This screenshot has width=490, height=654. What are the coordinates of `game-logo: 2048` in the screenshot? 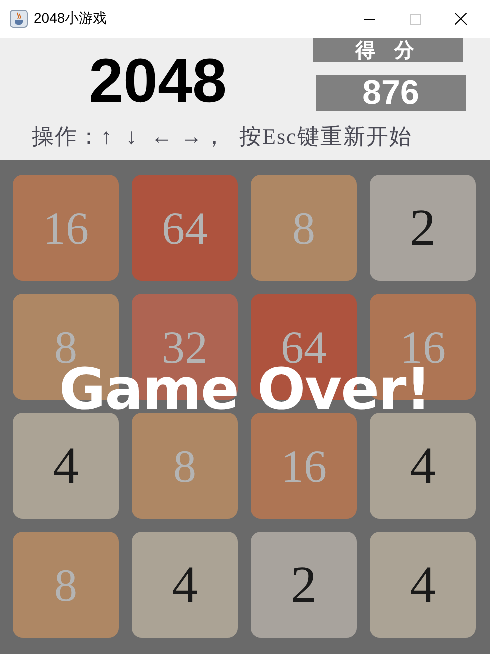 It's located at (158, 82).